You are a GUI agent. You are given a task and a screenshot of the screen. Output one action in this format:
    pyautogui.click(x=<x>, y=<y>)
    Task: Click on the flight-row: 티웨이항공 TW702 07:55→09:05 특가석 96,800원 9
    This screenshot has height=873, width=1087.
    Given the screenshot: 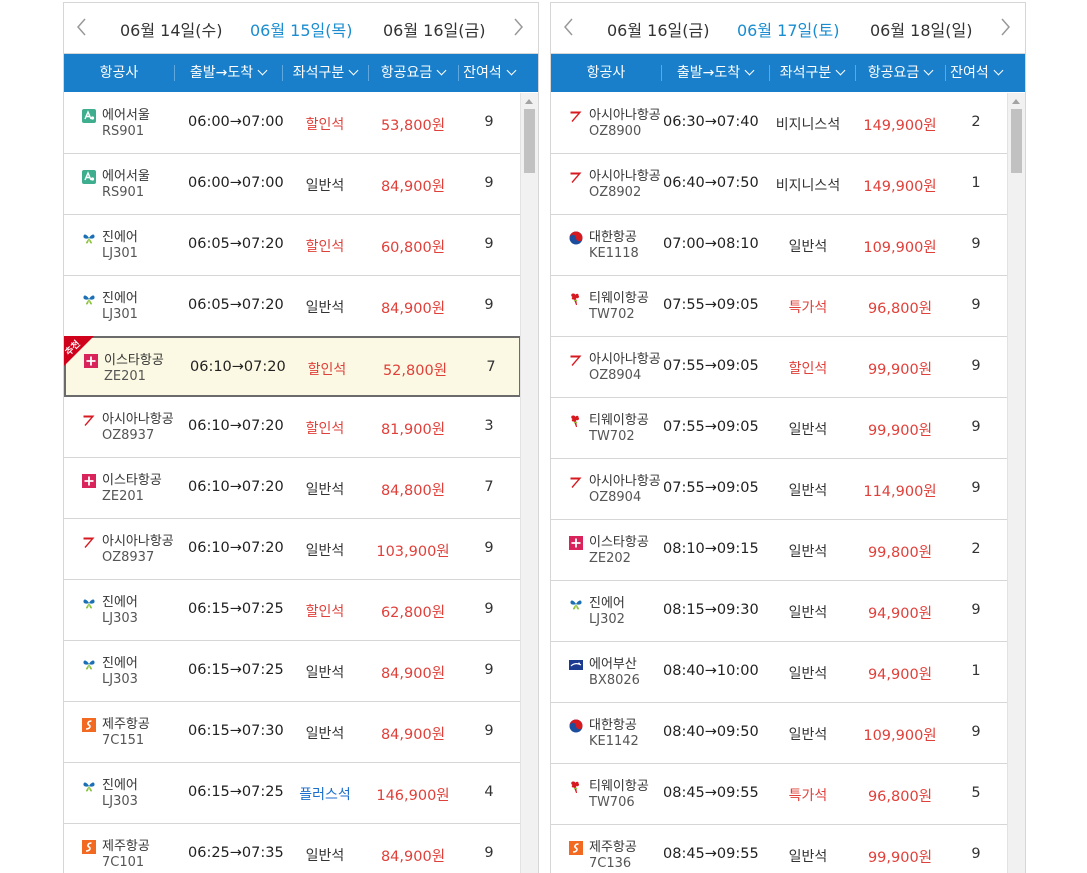 What is the action you would take?
    pyautogui.click(x=779, y=306)
    